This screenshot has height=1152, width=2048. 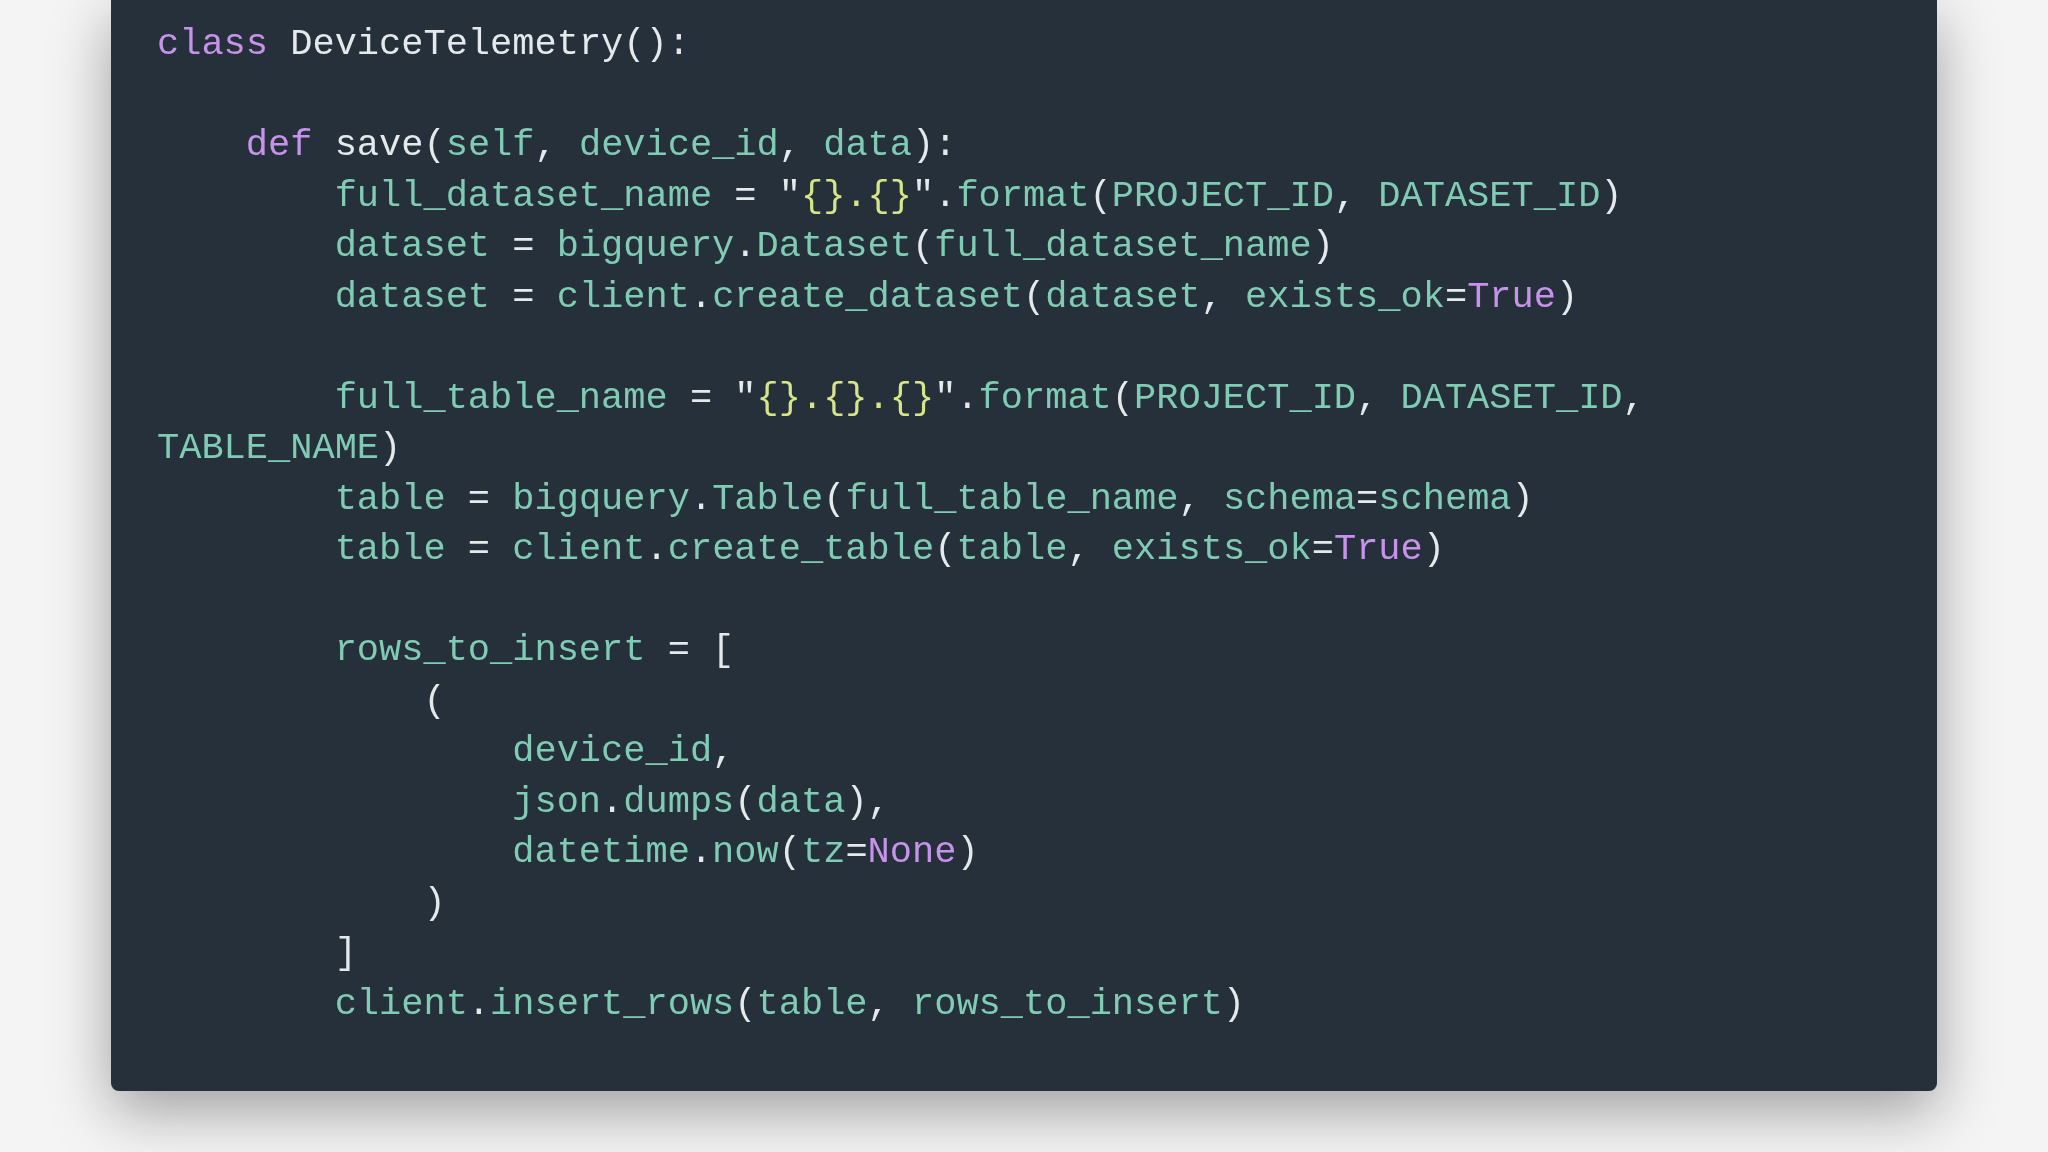 What do you see at coordinates (701, 802) in the screenshot?
I see `code-line: json.dumps(data),` at bounding box center [701, 802].